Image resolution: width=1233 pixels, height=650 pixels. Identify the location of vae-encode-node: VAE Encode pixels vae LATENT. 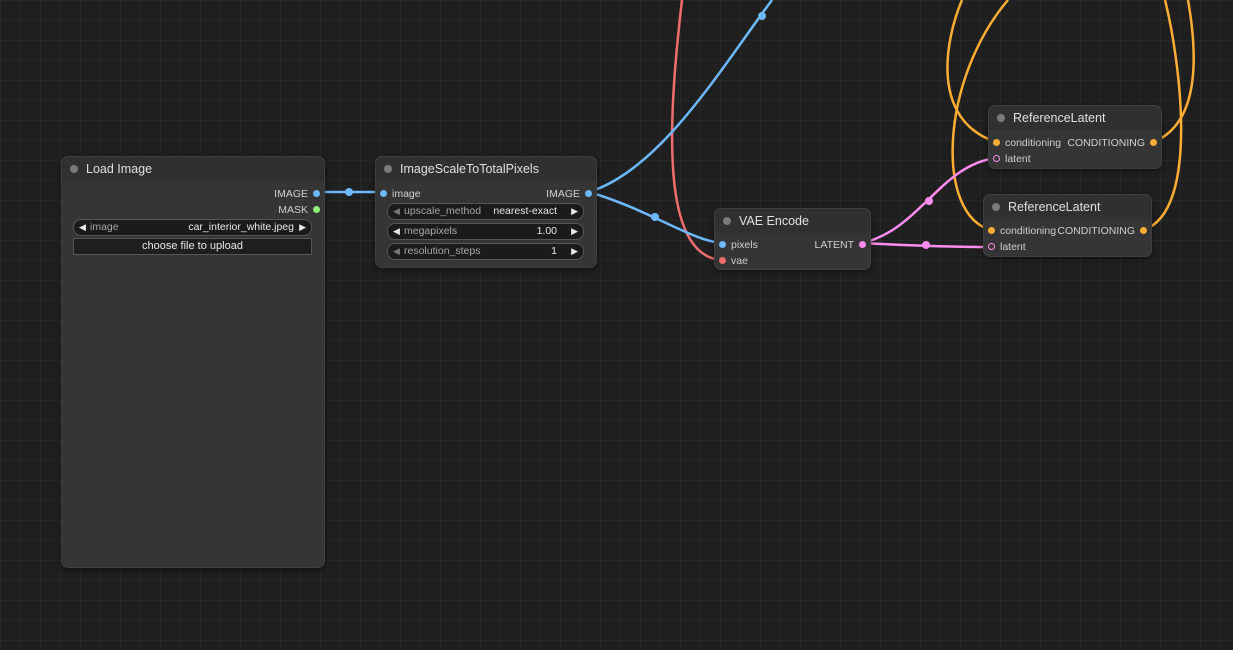
(792, 239).